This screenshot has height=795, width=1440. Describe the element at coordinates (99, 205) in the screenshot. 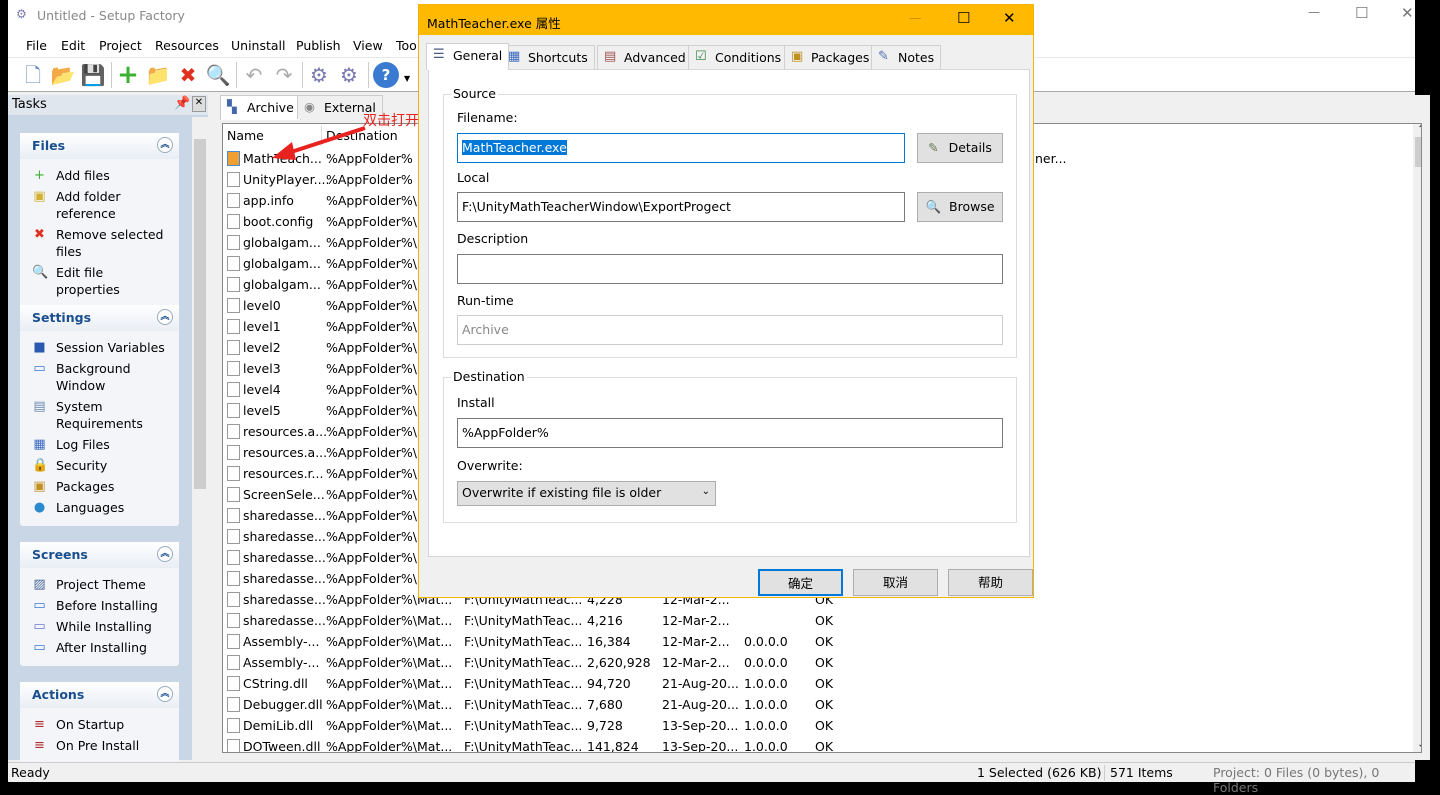

I see `task-item: ▣ Add folder reference` at that location.